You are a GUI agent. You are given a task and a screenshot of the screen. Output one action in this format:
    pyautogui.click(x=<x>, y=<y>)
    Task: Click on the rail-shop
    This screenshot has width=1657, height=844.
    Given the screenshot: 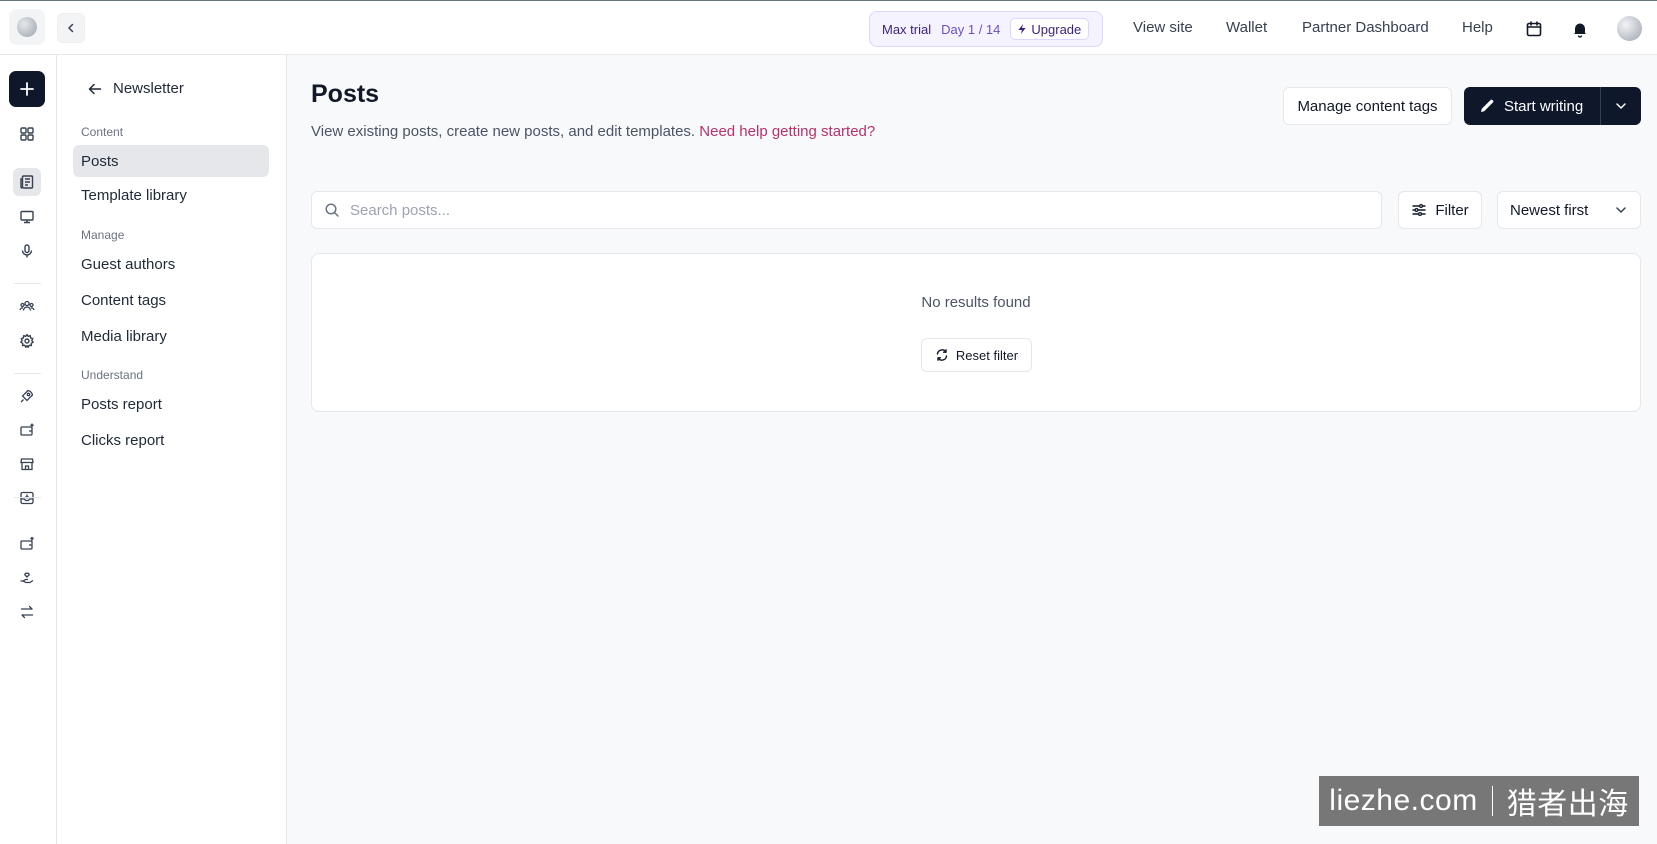 What is the action you would take?
    pyautogui.click(x=27, y=464)
    